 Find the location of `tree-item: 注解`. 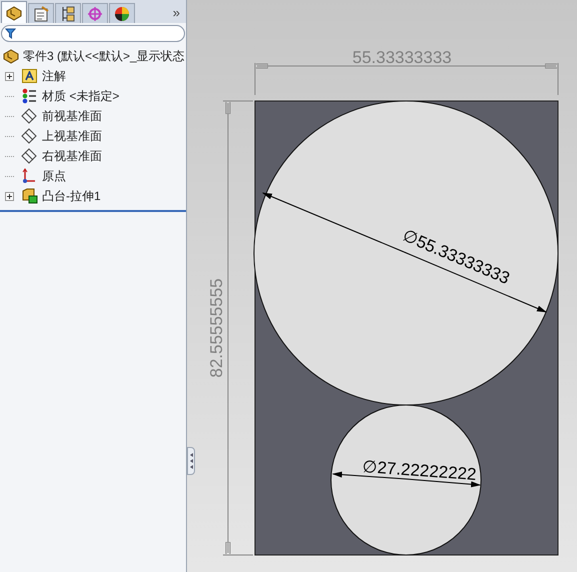

tree-item: 注解 is located at coordinates (54, 76).